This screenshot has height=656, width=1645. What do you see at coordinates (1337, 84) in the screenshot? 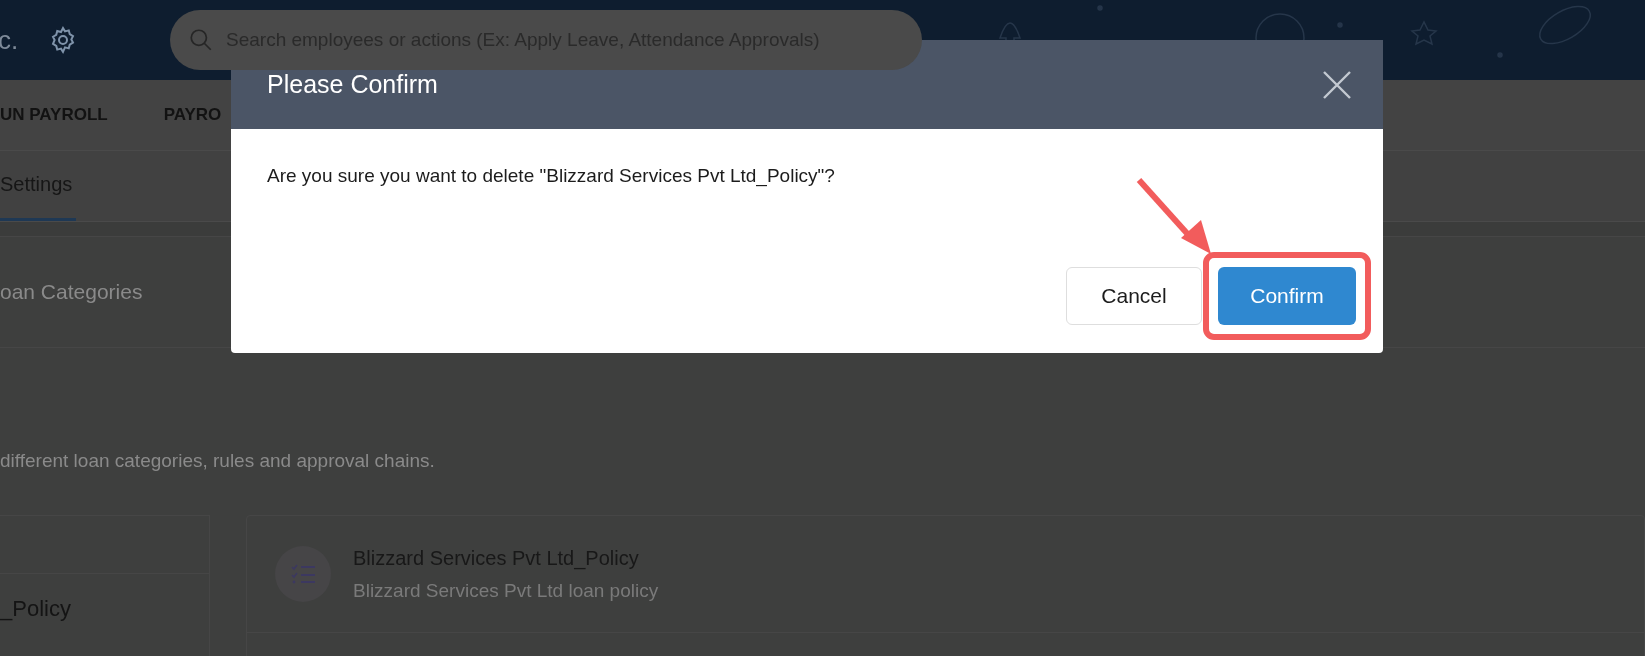
I see `close-icon` at bounding box center [1337, 84].